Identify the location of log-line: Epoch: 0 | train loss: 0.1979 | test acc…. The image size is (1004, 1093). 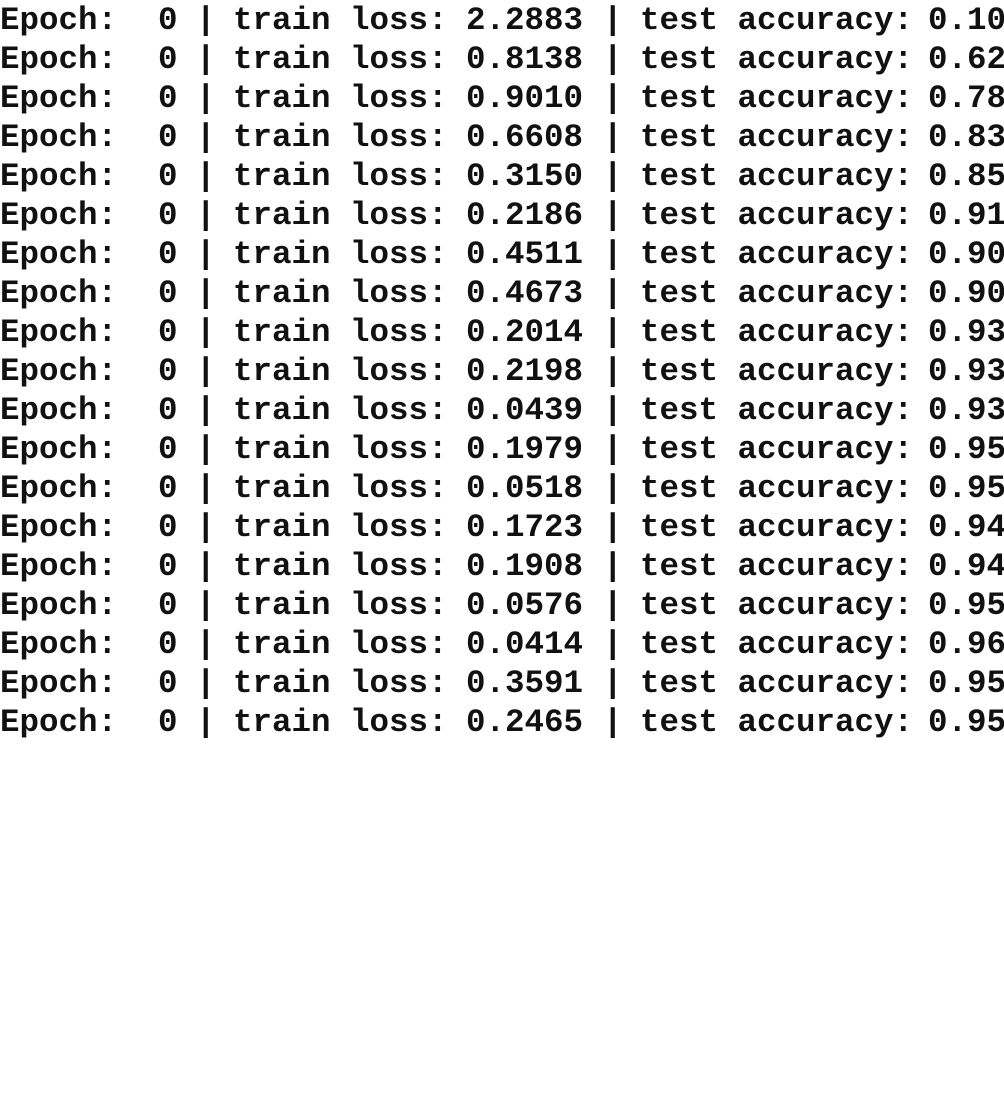
(502, 449).